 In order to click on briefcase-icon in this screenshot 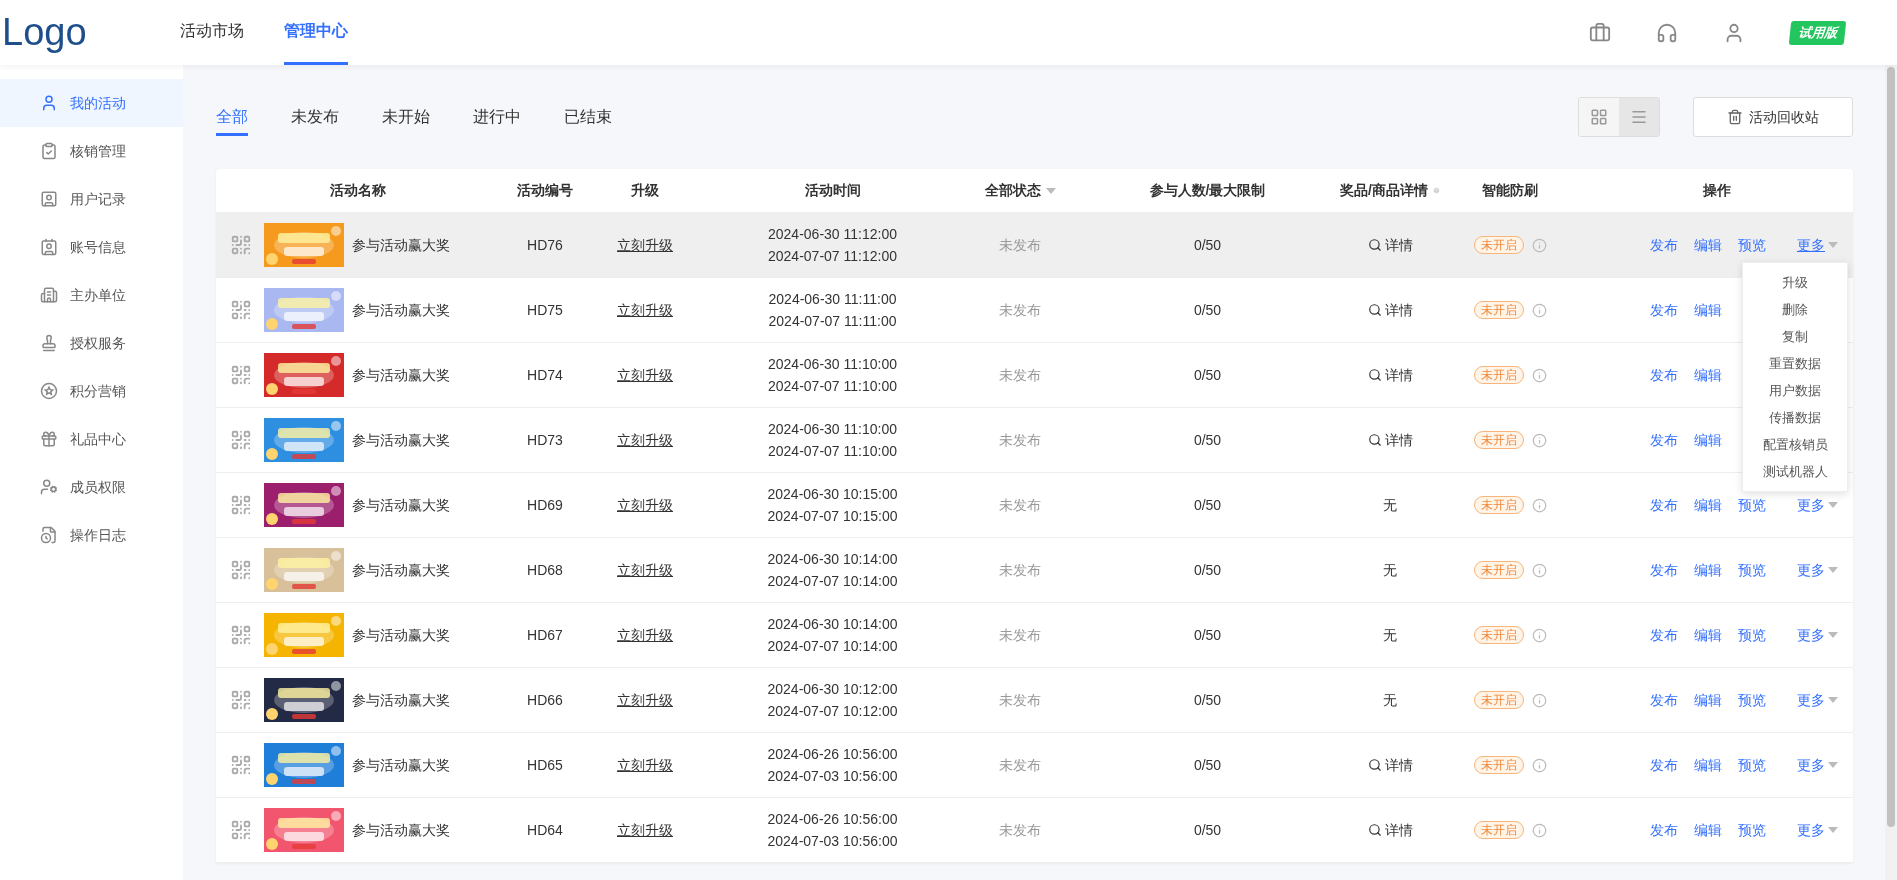, I will do `click(1600, 32)`.